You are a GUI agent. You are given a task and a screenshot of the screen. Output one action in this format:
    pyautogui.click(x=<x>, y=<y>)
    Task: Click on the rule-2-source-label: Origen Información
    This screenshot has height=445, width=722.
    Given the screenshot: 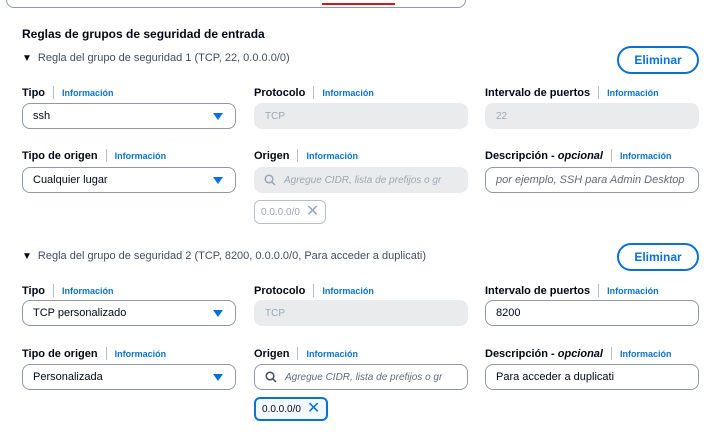 What is the action you would take?
    pyautogui.click(x=306, y=353)
    